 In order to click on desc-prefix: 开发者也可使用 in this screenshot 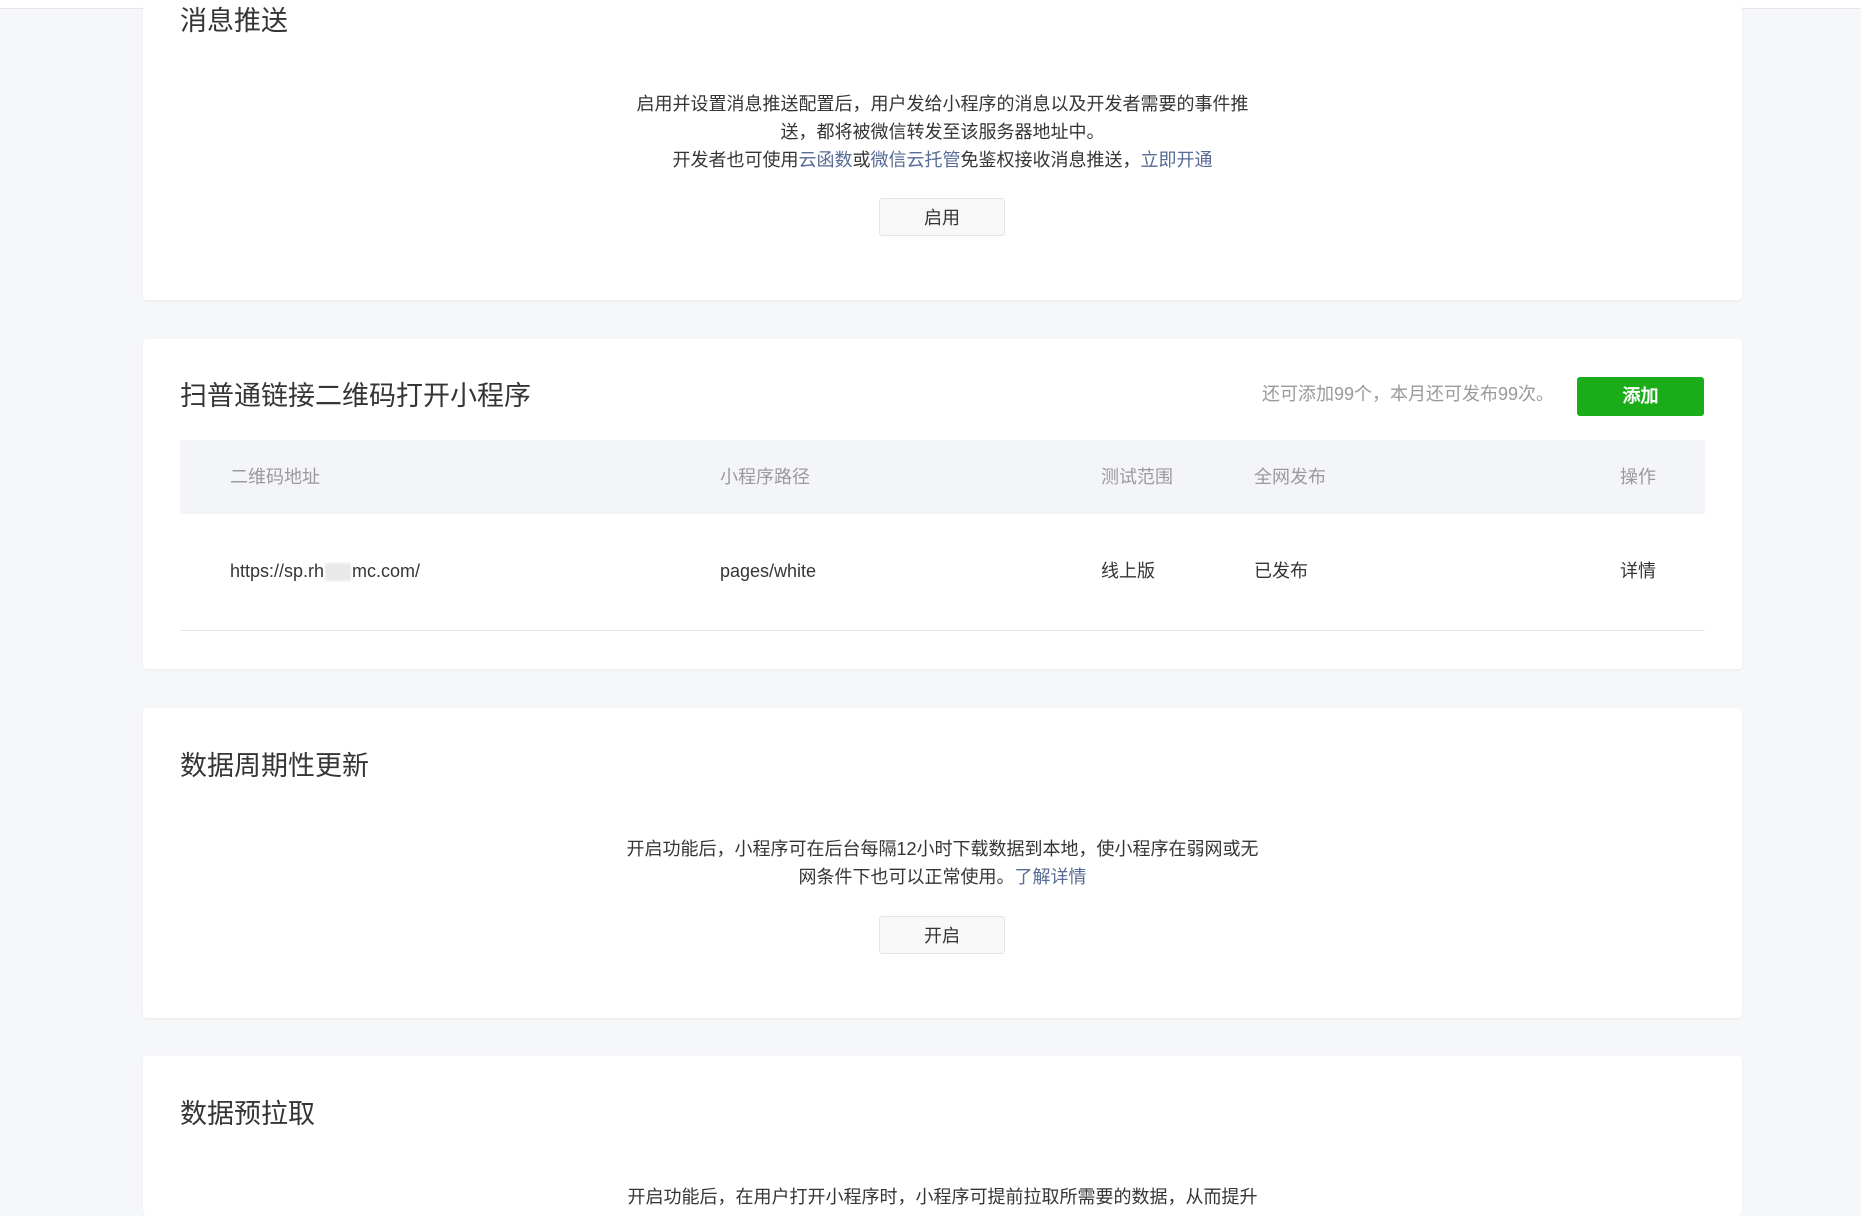, I will do `click(735, 160)`.